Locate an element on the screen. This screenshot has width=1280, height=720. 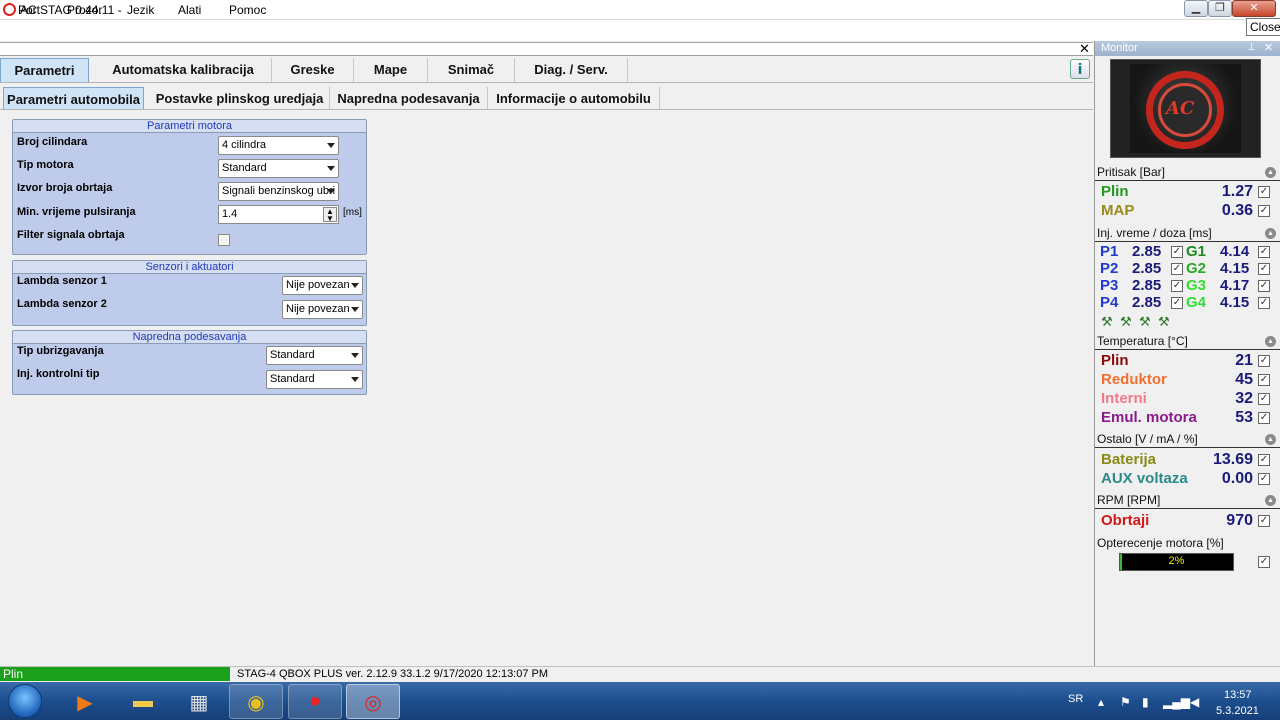
menu-port: Port is located at coordinates (29, 10).